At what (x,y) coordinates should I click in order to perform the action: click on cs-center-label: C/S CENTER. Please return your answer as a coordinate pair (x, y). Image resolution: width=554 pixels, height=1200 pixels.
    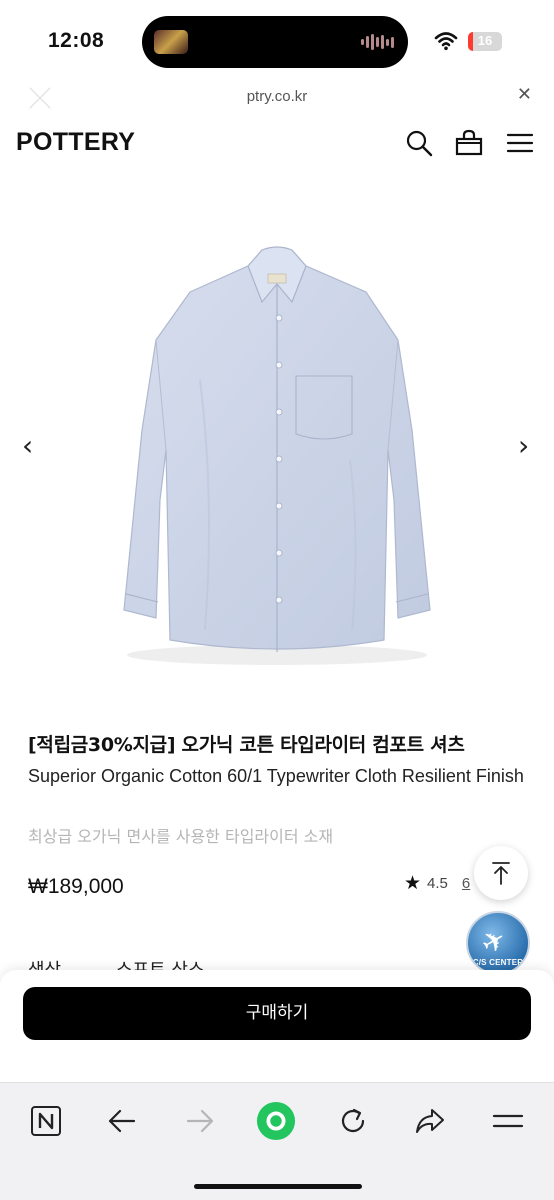
    Looking at the image, I should click on (498, 962).